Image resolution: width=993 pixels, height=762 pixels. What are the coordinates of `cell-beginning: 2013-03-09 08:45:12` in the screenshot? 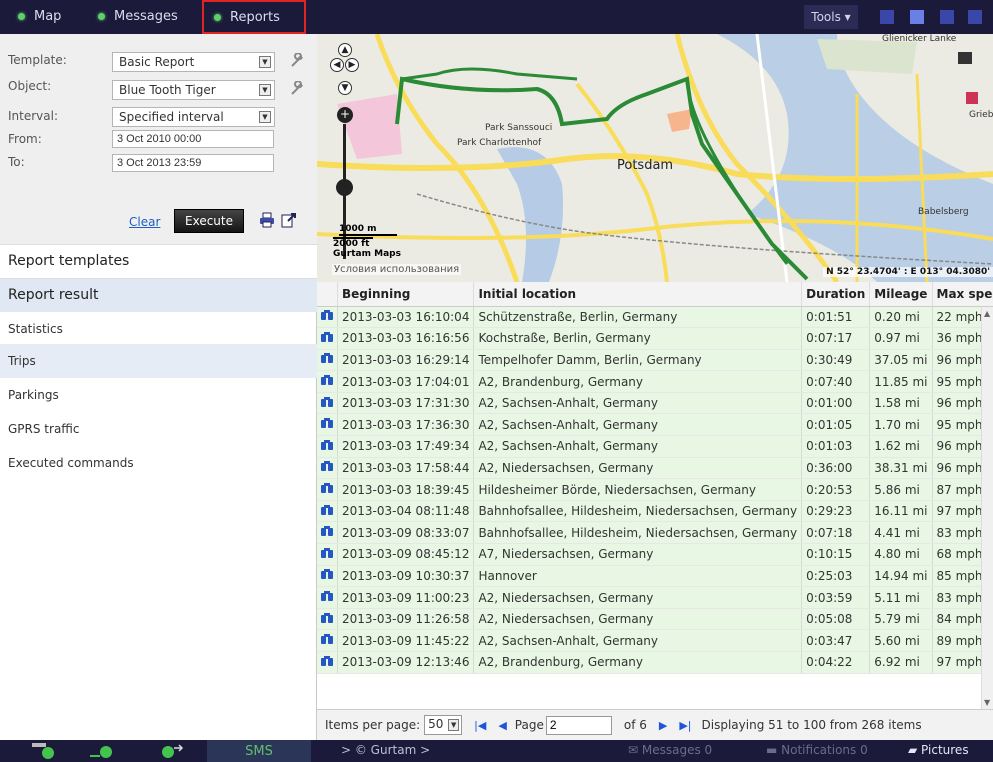 It's located at (406, 554).